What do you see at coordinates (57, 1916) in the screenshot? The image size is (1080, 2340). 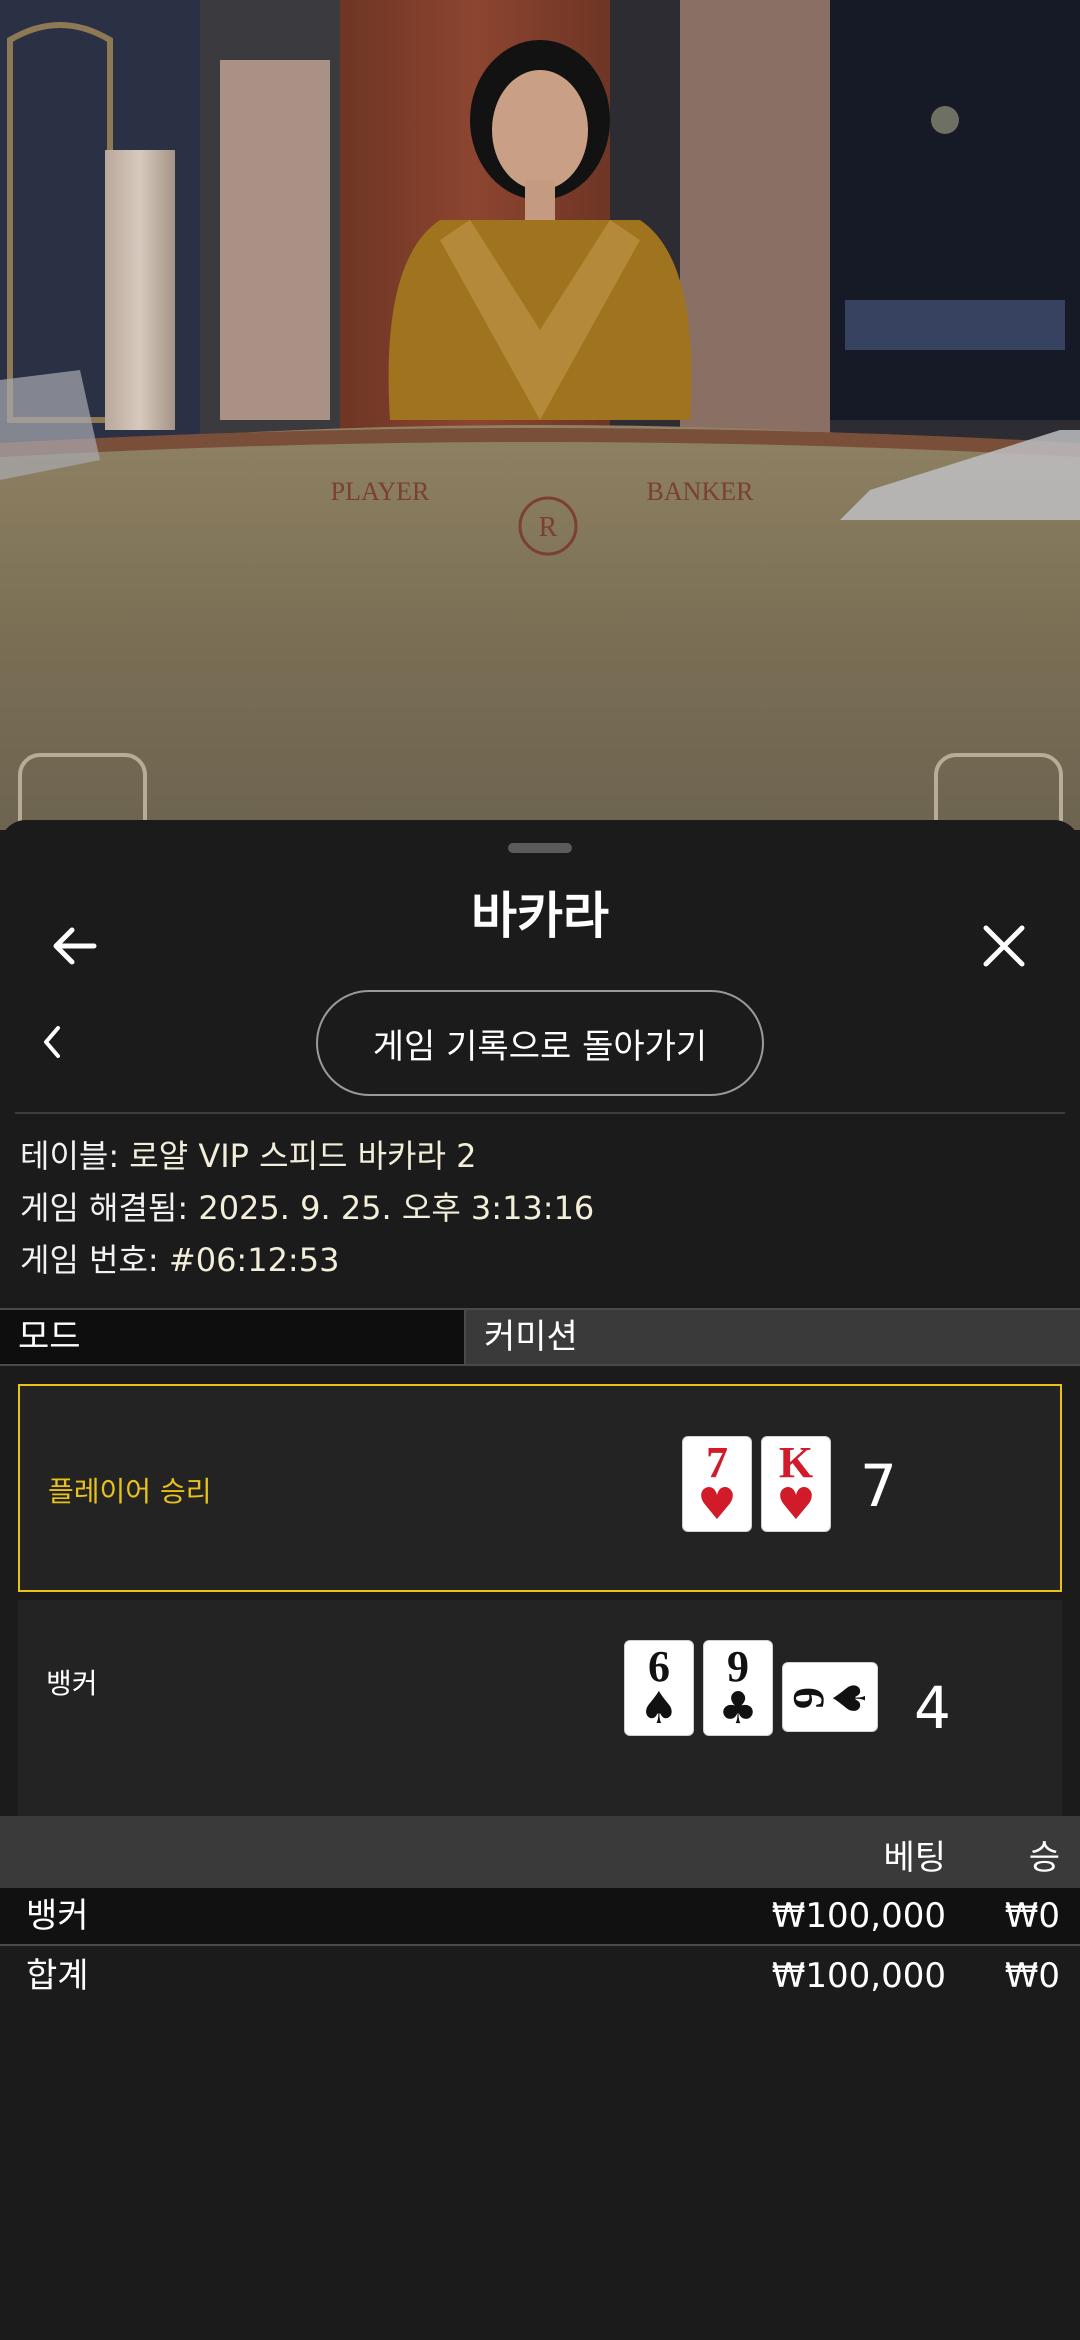 I see `bet-row-label: 뱅커` at bounding box center [57, 1916].